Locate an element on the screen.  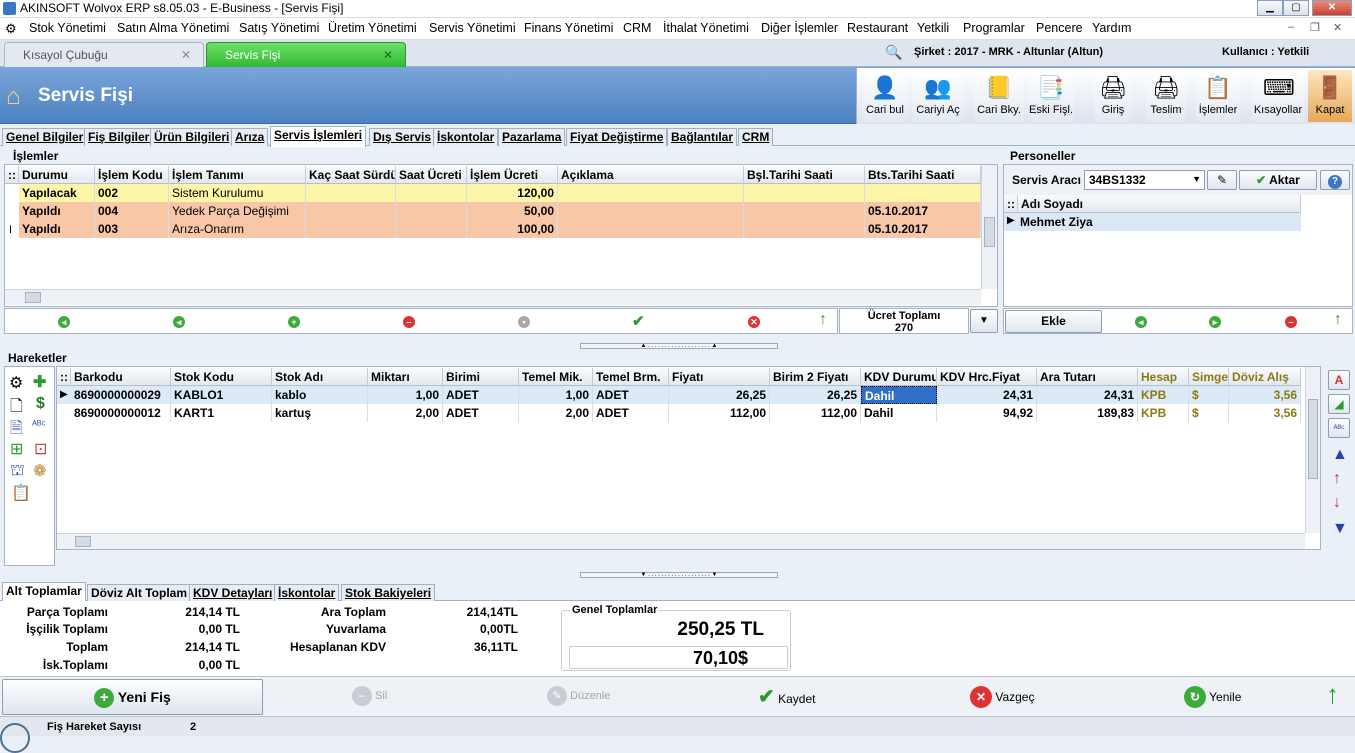
tab-doviz-alt-toplam: Döviz Alt Toplam is located at coordinates (139, 593).